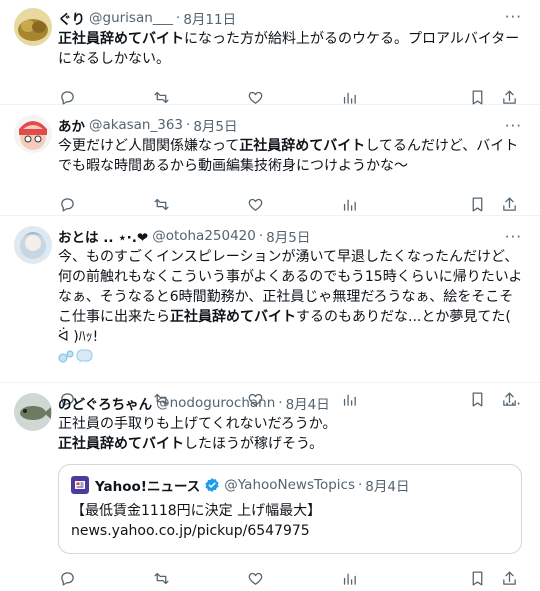 This screenshot has height=591, width=540. What do you see at coordinates (290, 531) in the screenshot?
I see `quoted-link: news.yahoo.co.jp/pickup/6547975` at bounding box center [290, 531].